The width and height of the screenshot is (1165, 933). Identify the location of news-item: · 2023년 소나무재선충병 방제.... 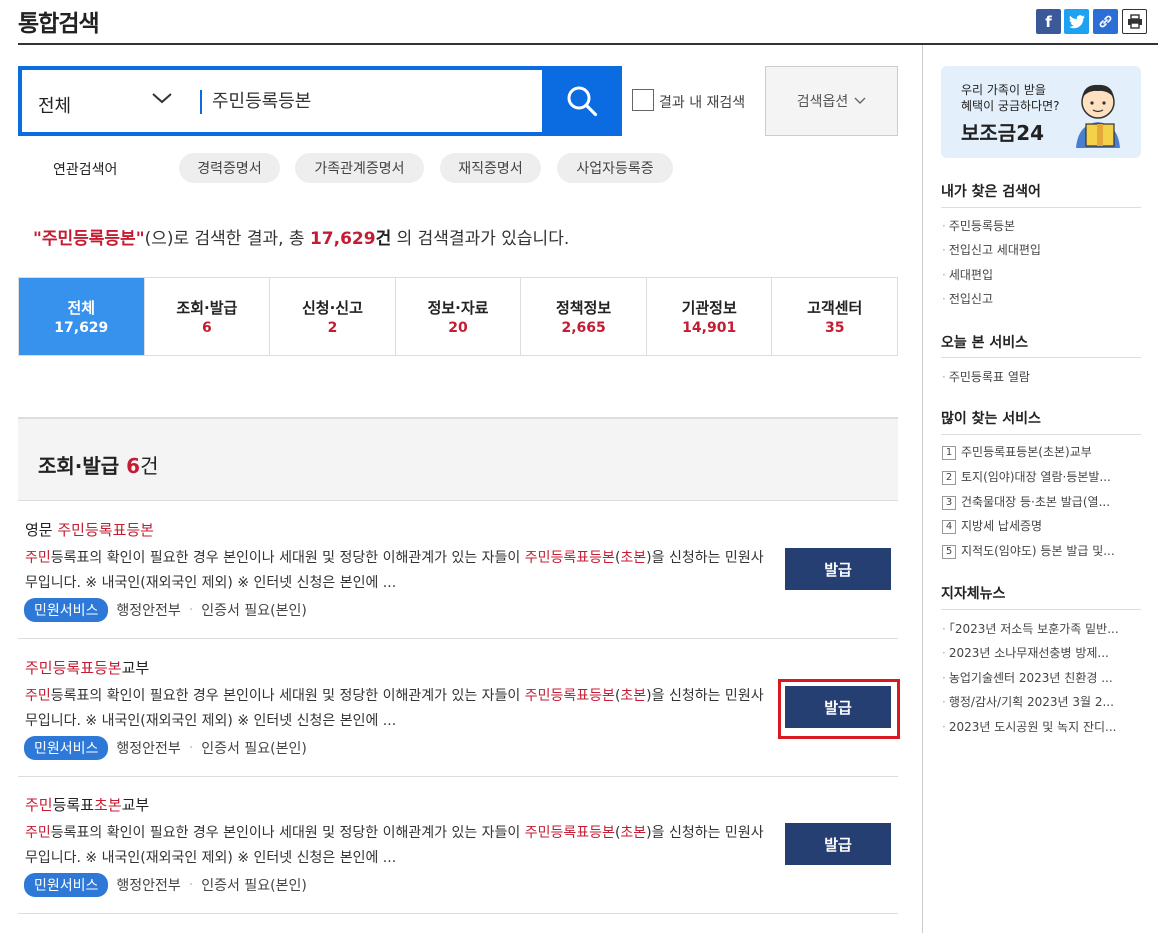
(1025, 652).